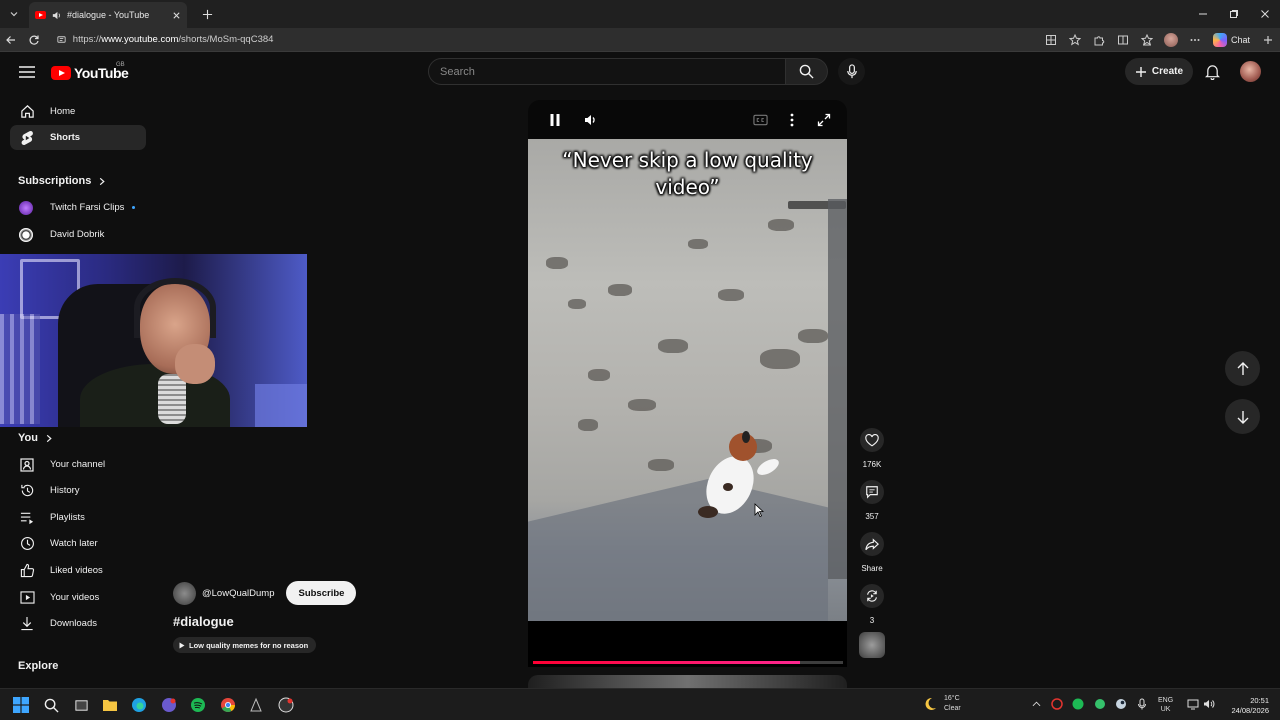 The image size is (1280, 720). I want to click on share-button, so click(872, 544).